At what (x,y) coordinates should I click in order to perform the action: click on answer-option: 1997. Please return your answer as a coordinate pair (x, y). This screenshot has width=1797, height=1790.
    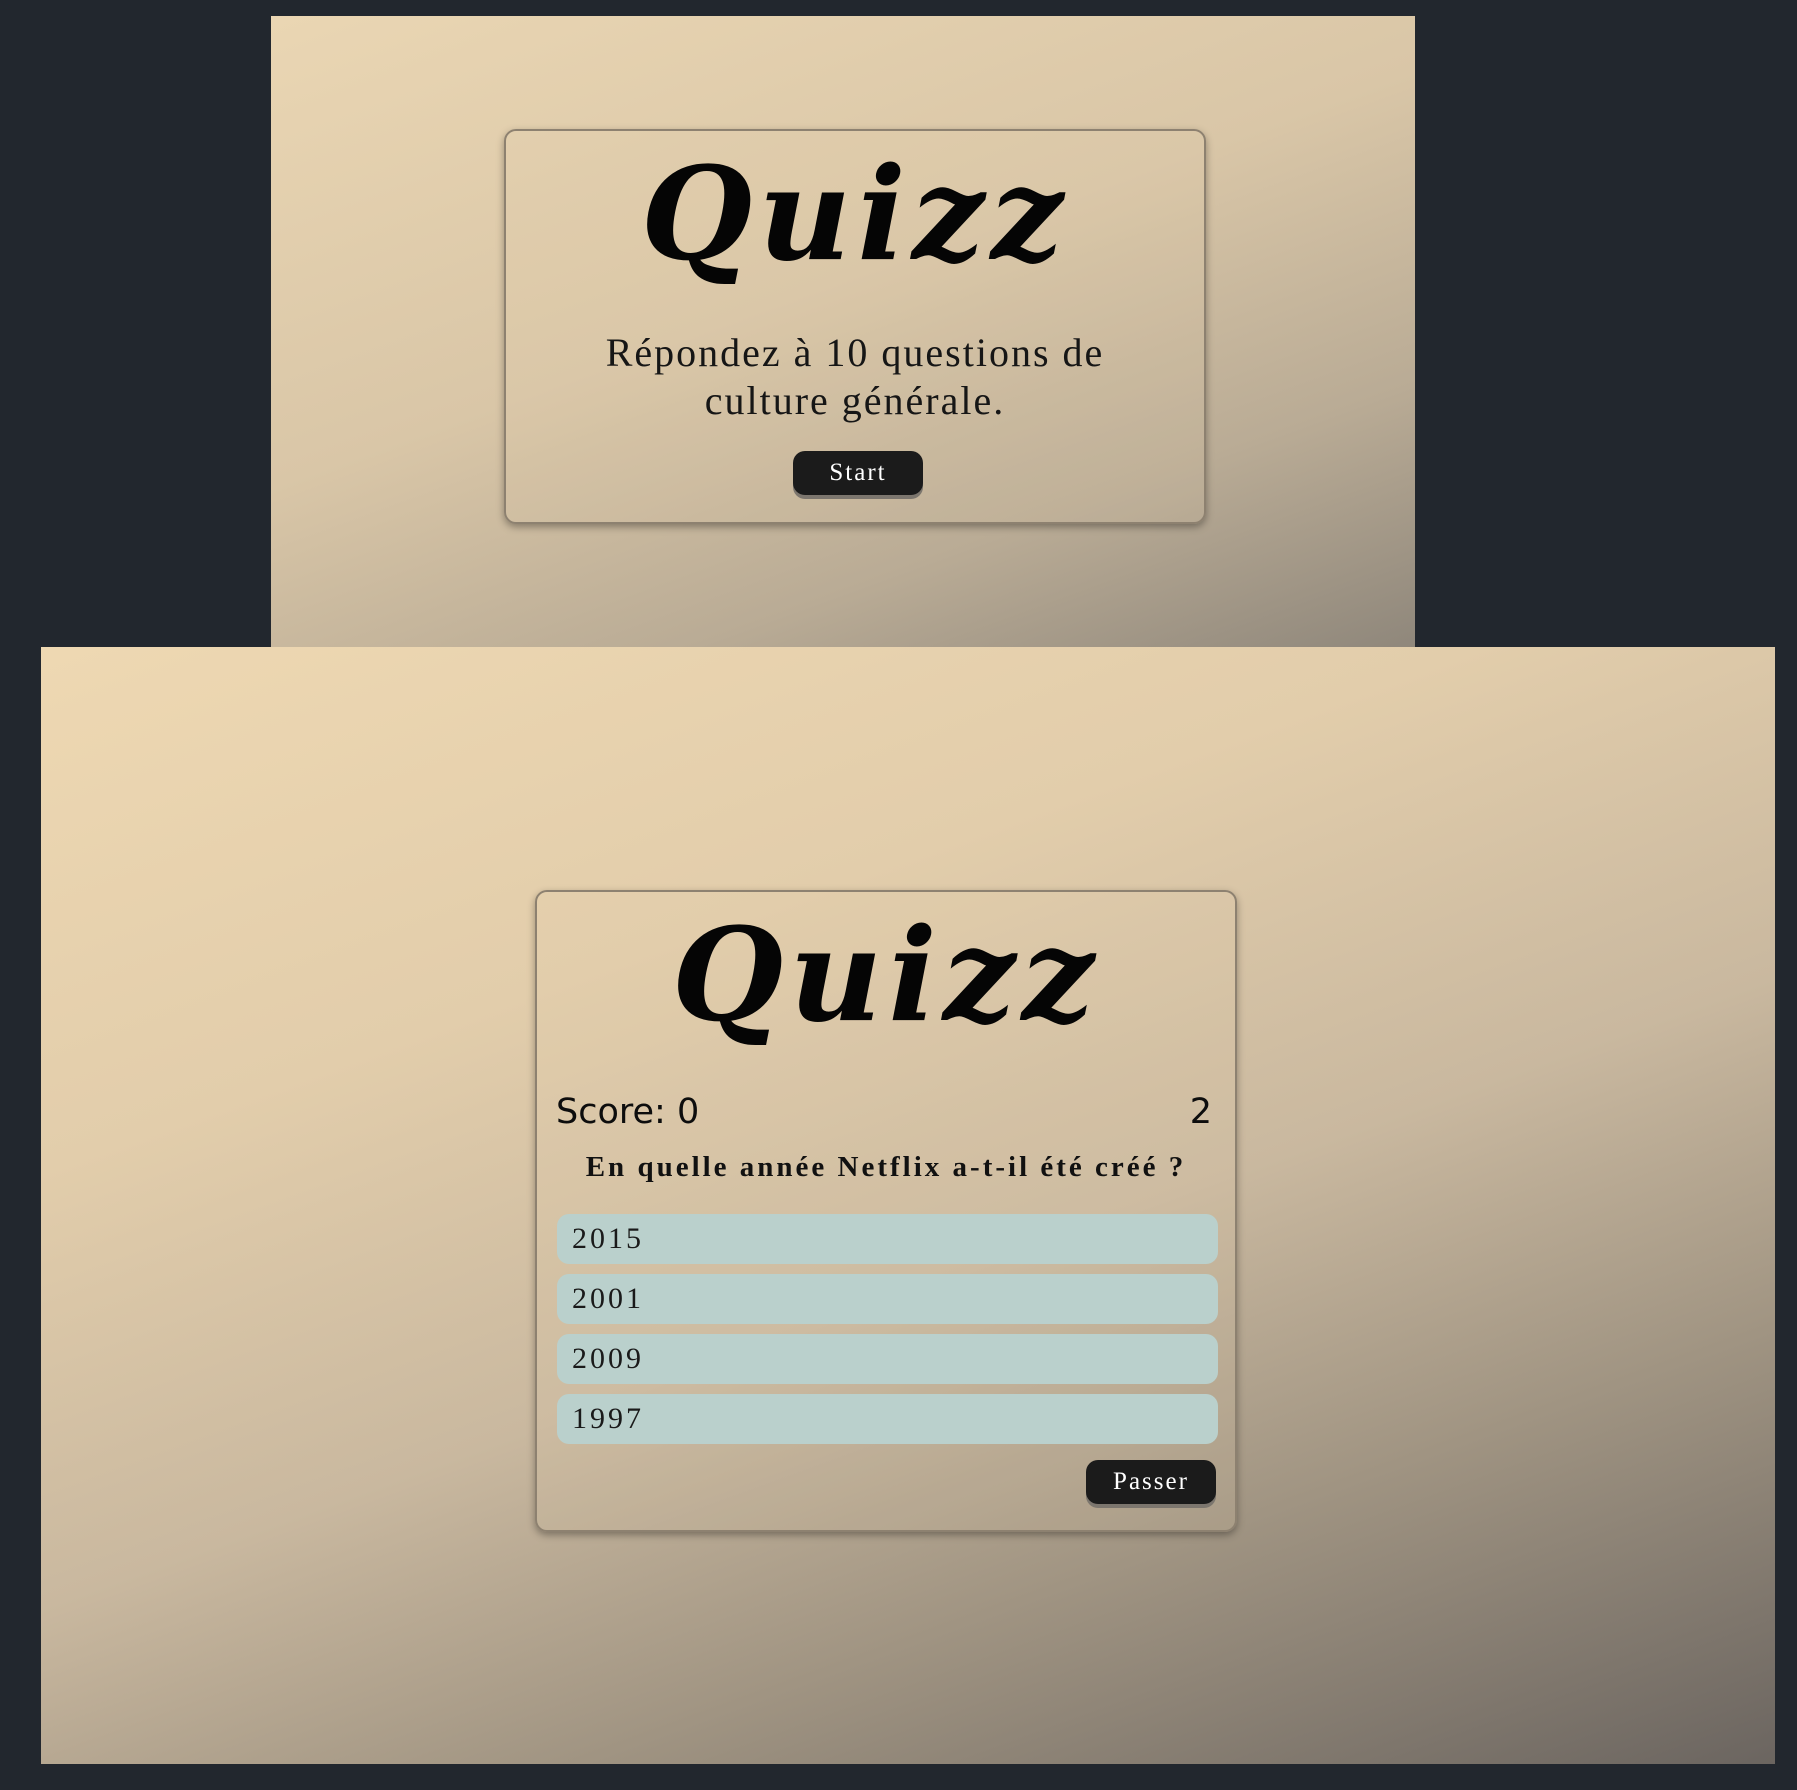
    Looking at the image, I should click on (887, 1419).